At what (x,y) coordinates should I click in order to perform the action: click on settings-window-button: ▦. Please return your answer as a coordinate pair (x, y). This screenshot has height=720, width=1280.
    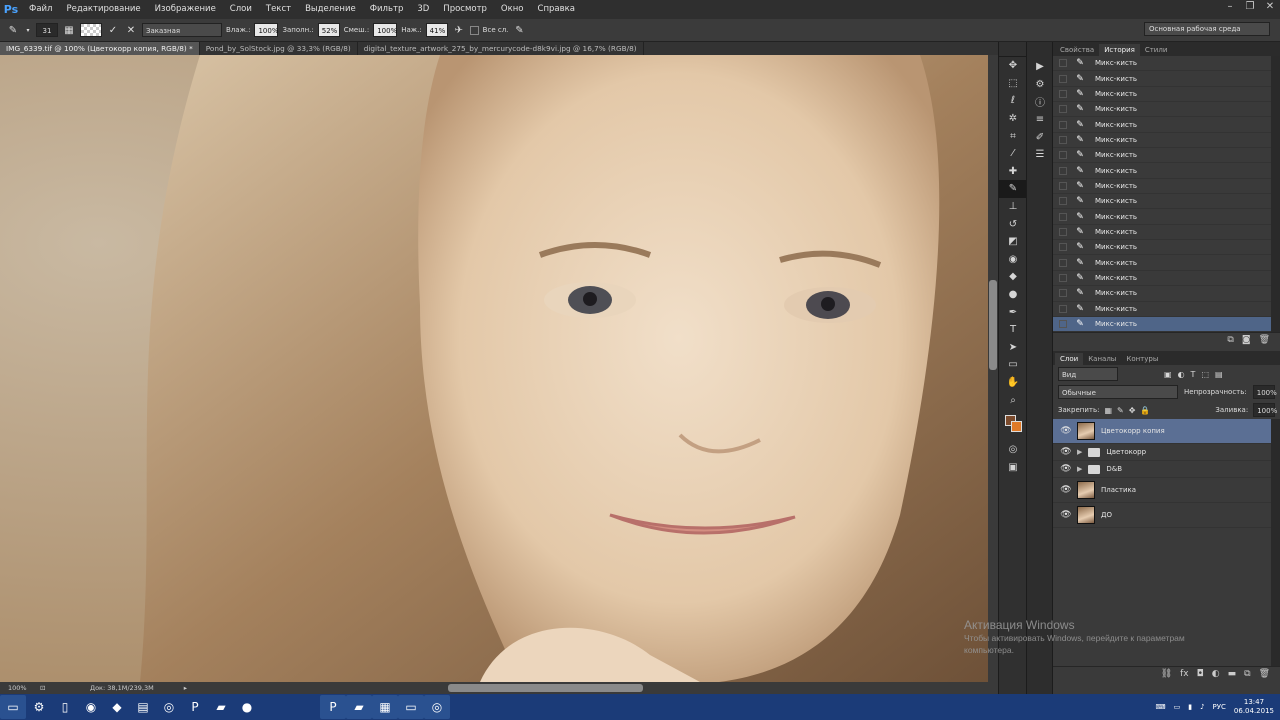
    Looking at the image, I should click on (385, 707).